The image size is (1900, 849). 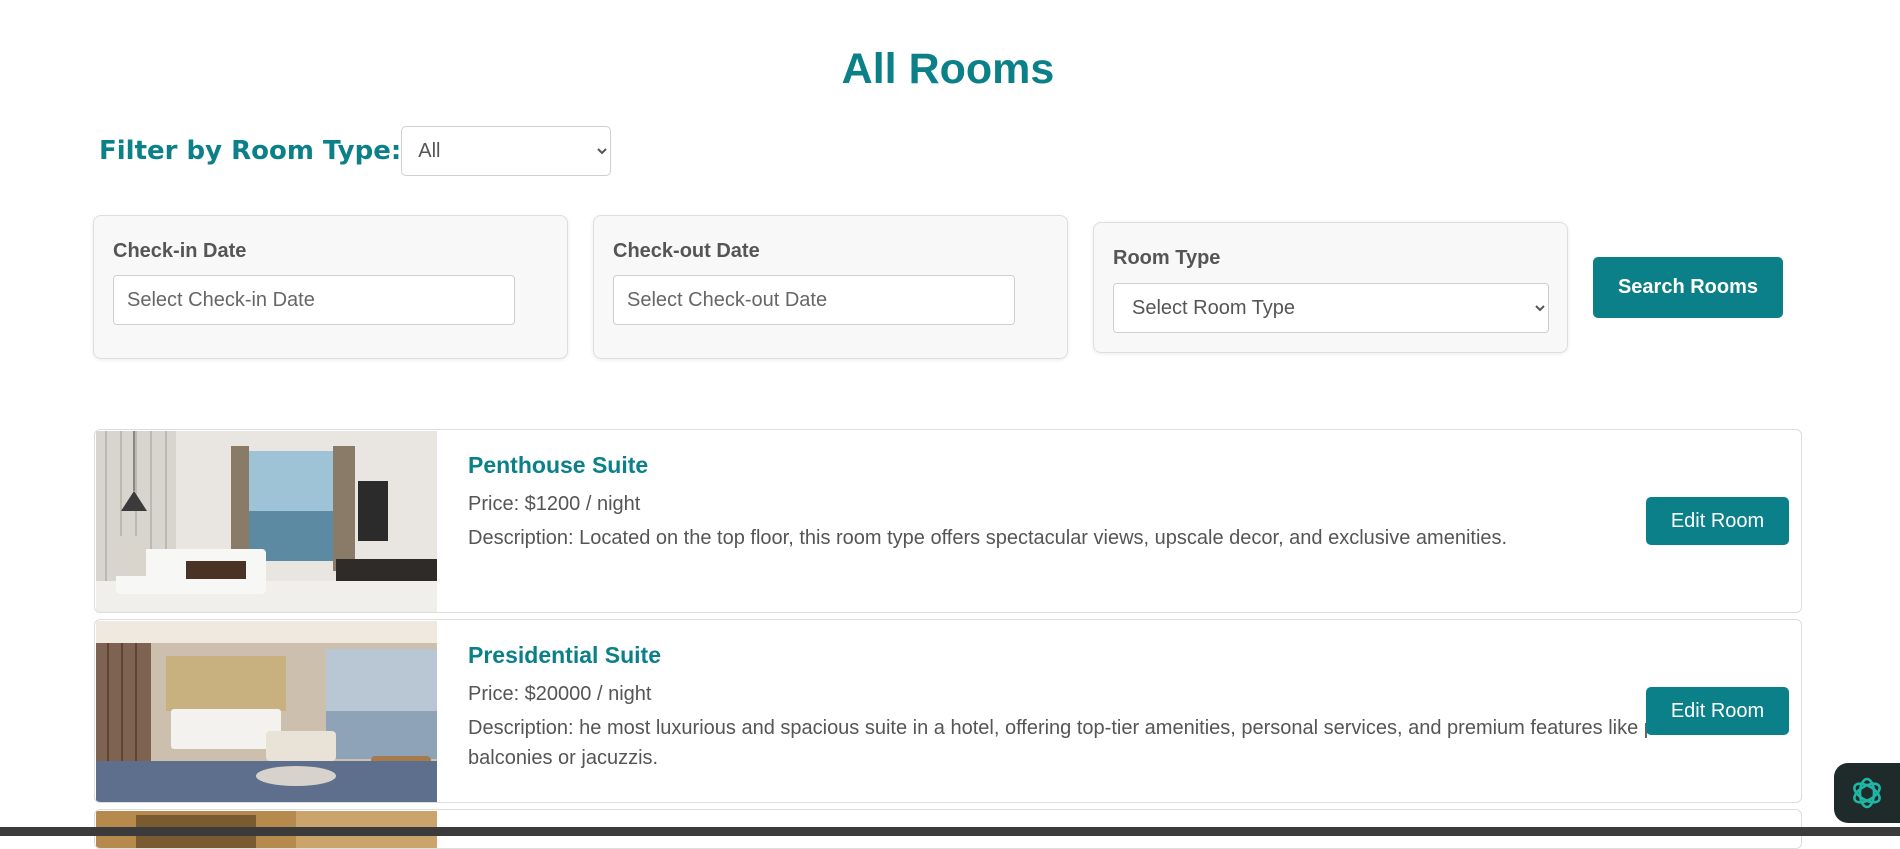 What do you see at coordinates (1331, 308) in the screenshot?
I see `room-type-select: Select Room Type` at bounding box center [1331, 308].